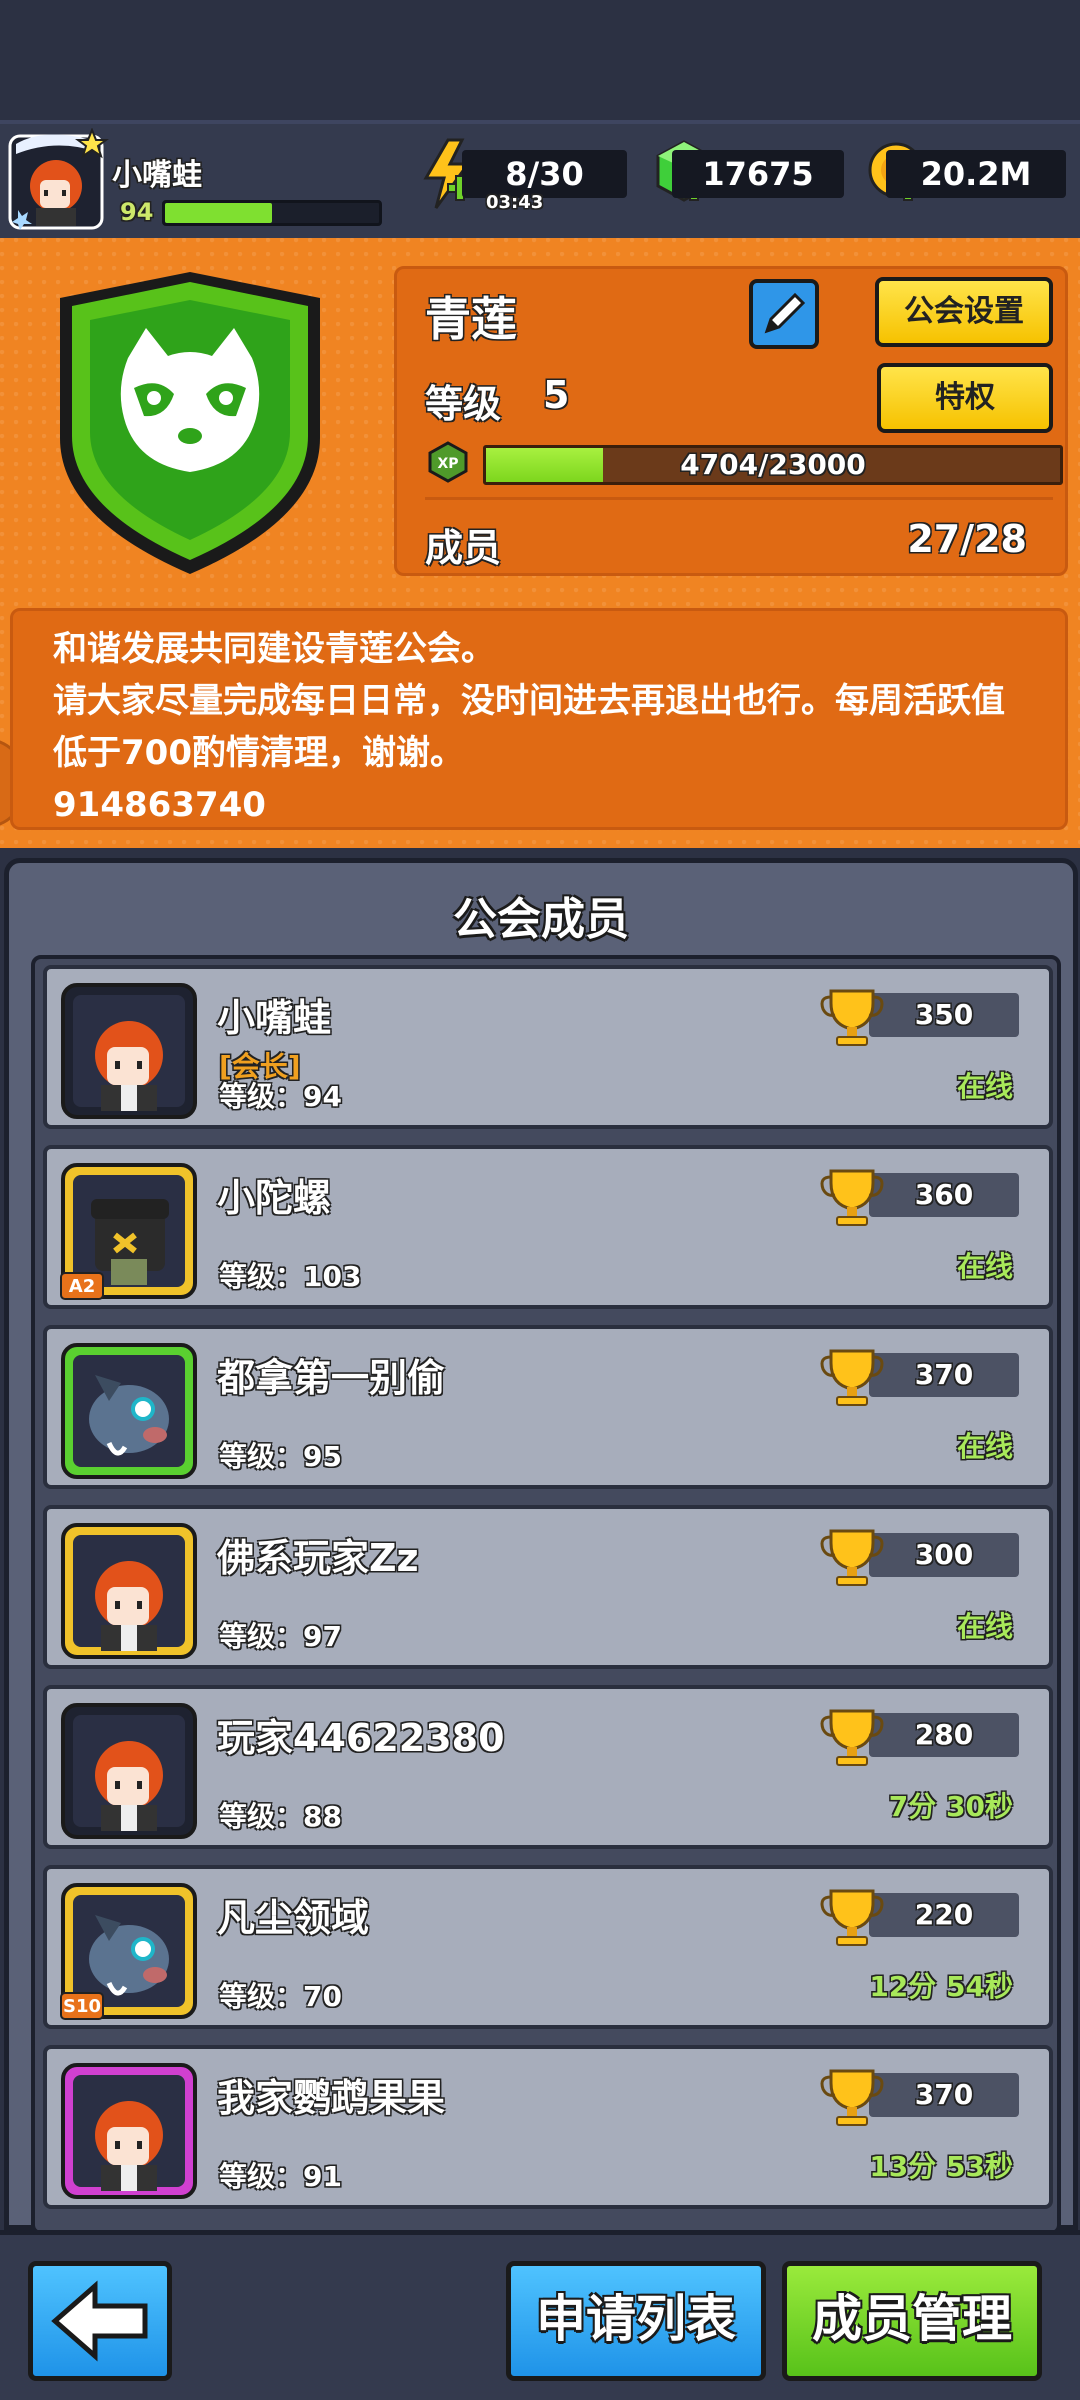  I want to click on player-name: 小嘴蛙, so click(157, 175).